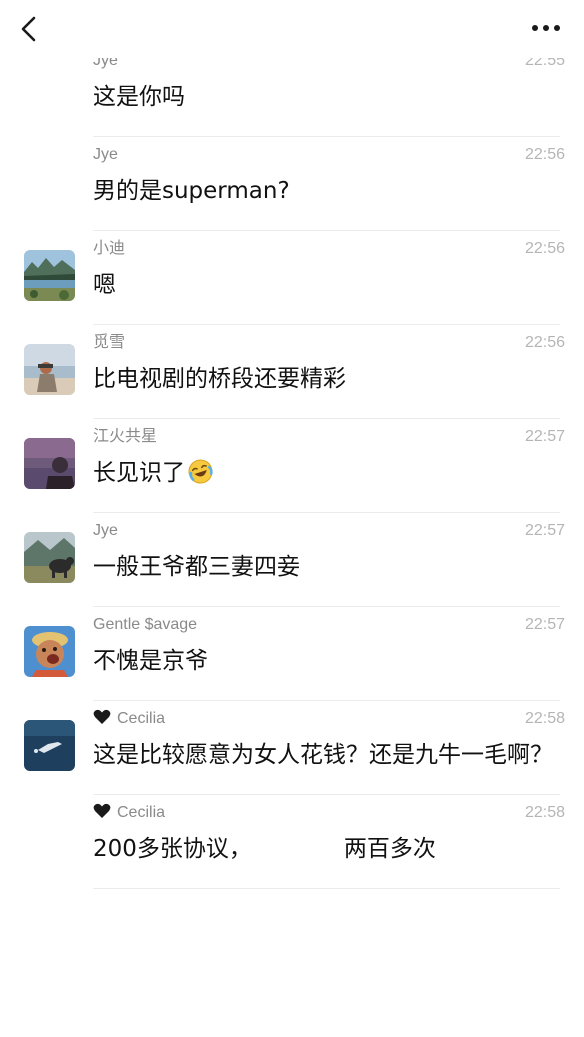 The image size is (584, 1037). I want to click on message-item: 江火共星 22:57 长见识了, so click(292, 466).